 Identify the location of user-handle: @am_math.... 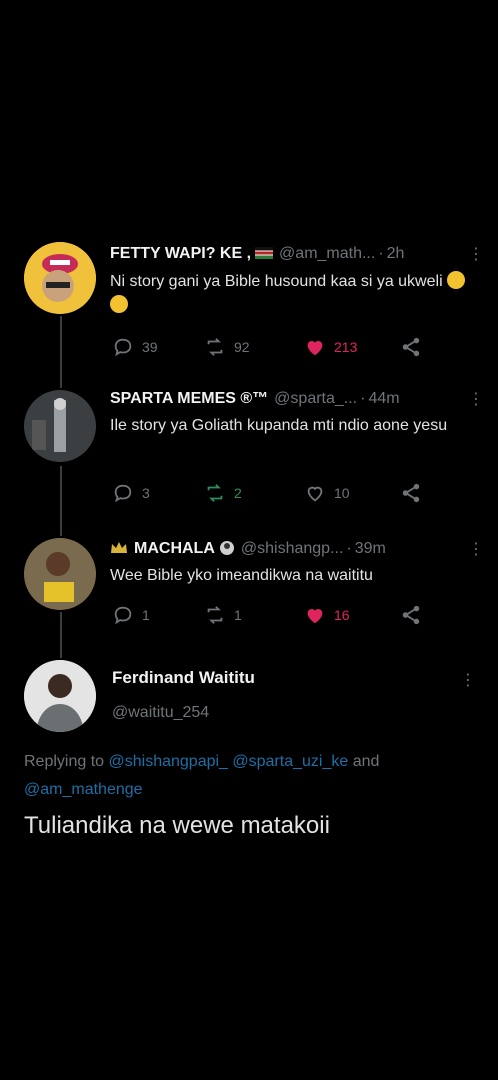
(327, 254).